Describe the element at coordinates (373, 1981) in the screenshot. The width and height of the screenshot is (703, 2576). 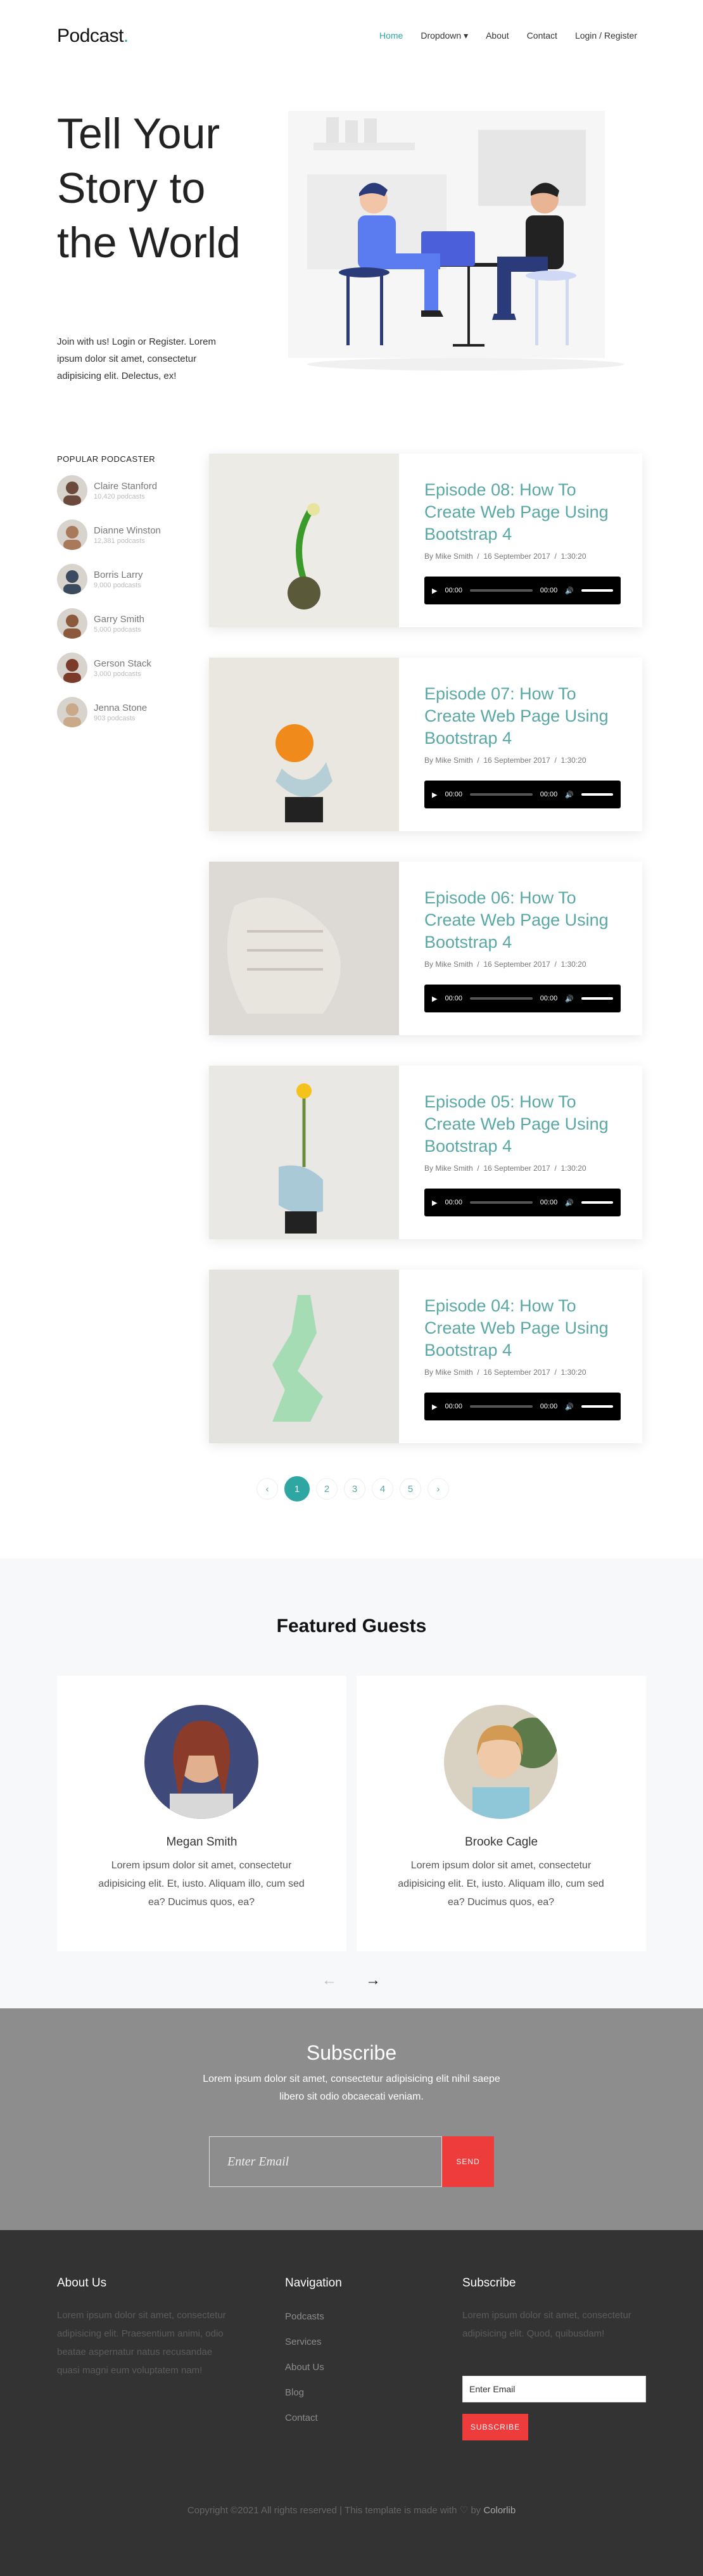
I see `arrow-right-icon: →` at that location.